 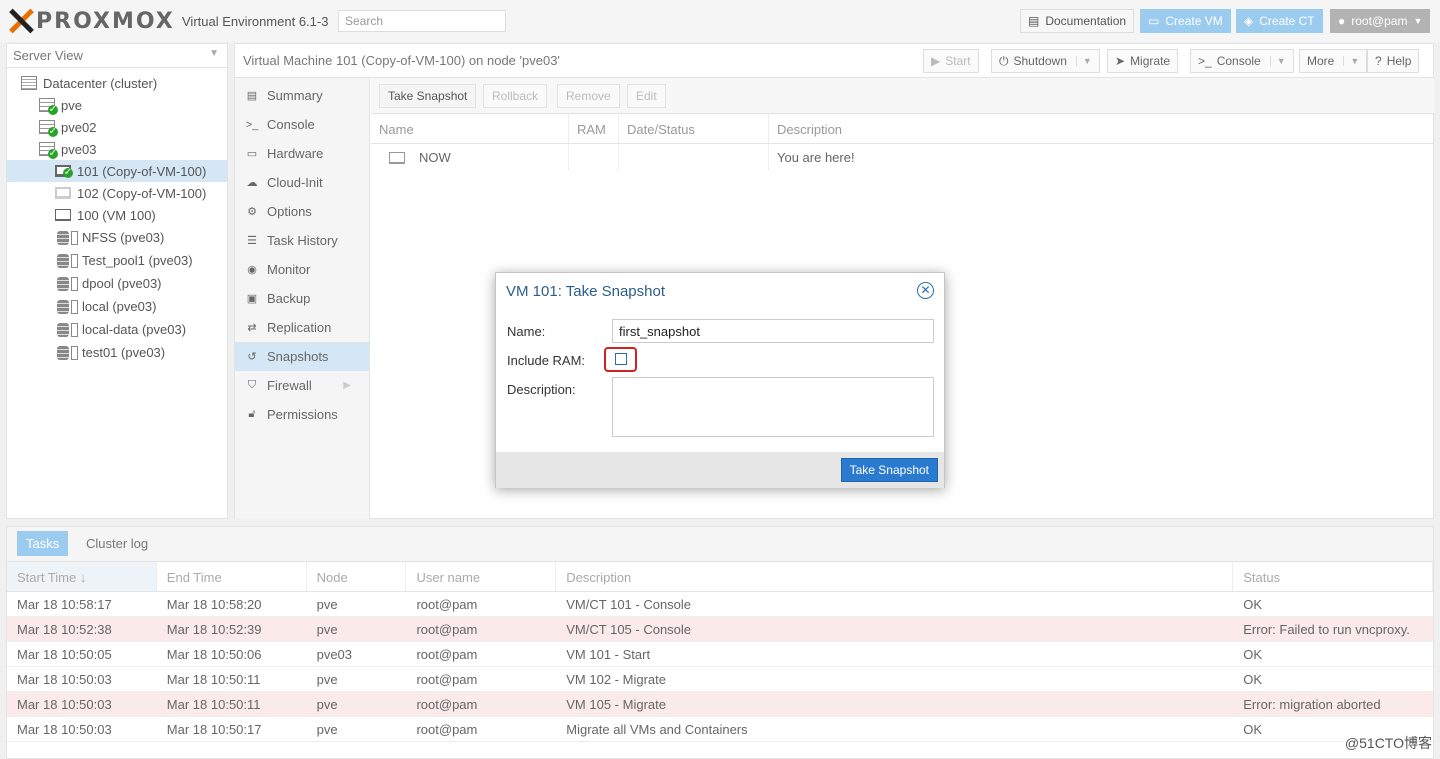 I want to click on desktop-icon: ▭, so click(x=252, y=154).